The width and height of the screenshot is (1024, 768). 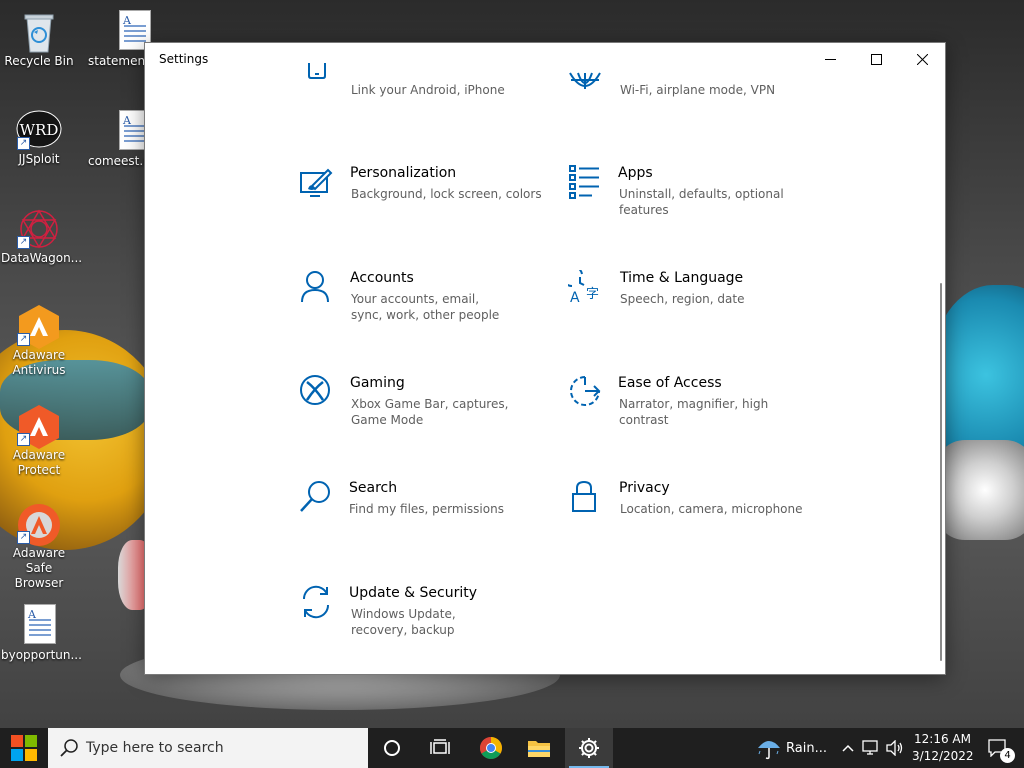 What do you see at coordinates (38, 326) in the screenshot?
I see `adaware-antivirus-icon: ↗` at bounding box center [38, 326].